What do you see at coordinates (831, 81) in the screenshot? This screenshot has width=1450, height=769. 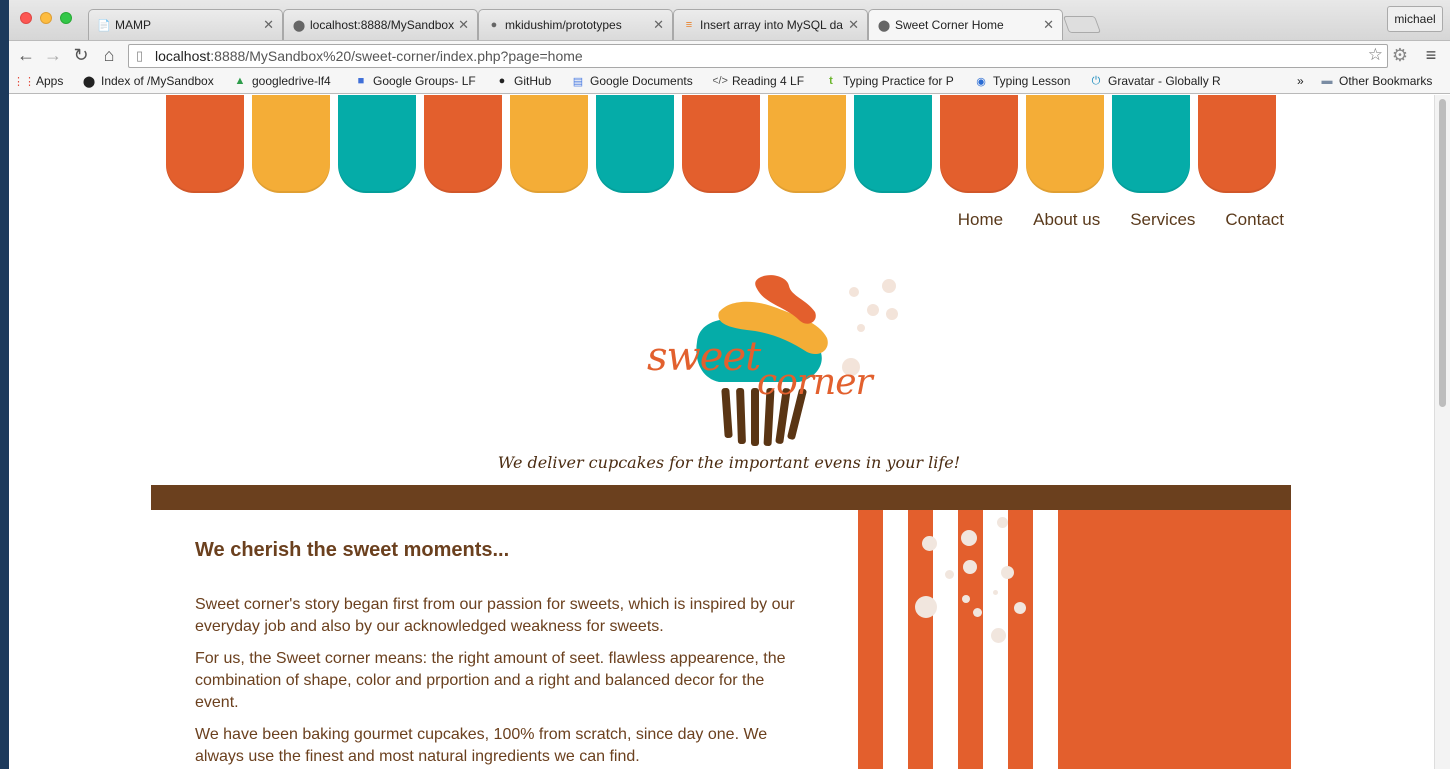 I see `typing-icon: t` at bounding box center [831, 81].